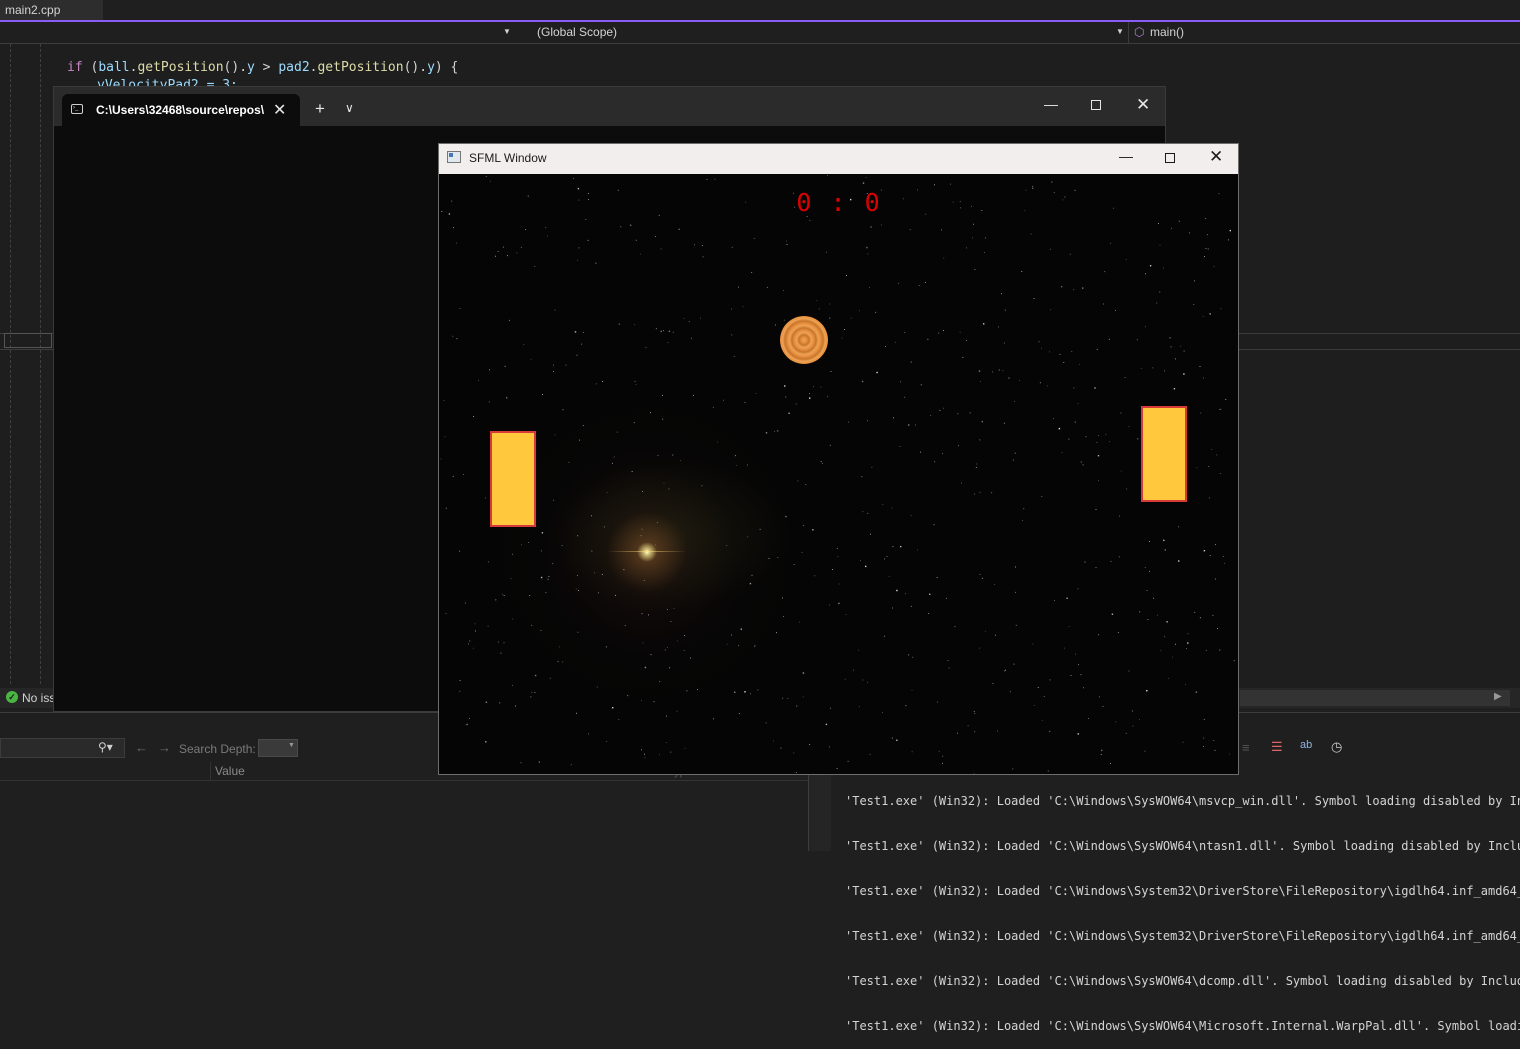 Image resolution: width=1520 pixels, height=1049 pixels. I want to click on scope-dropdown: (Global Scope), so click(577, 32).